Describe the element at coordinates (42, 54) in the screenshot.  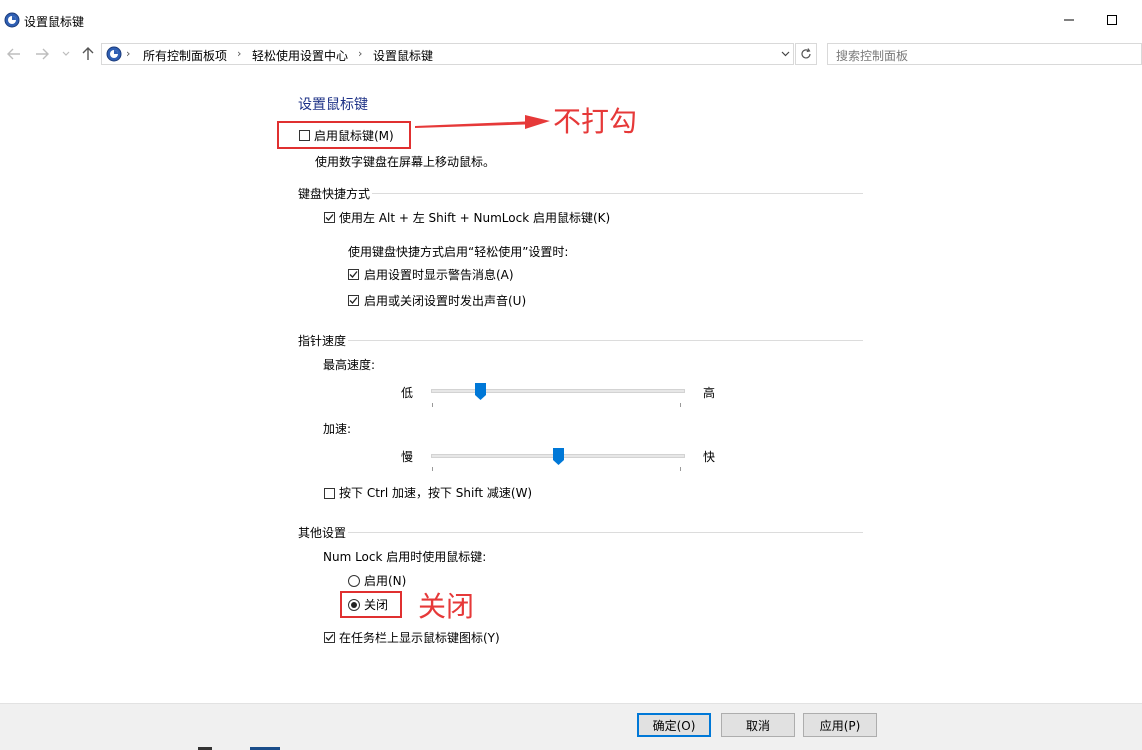
I see `forward-arrow-icon` at that location.